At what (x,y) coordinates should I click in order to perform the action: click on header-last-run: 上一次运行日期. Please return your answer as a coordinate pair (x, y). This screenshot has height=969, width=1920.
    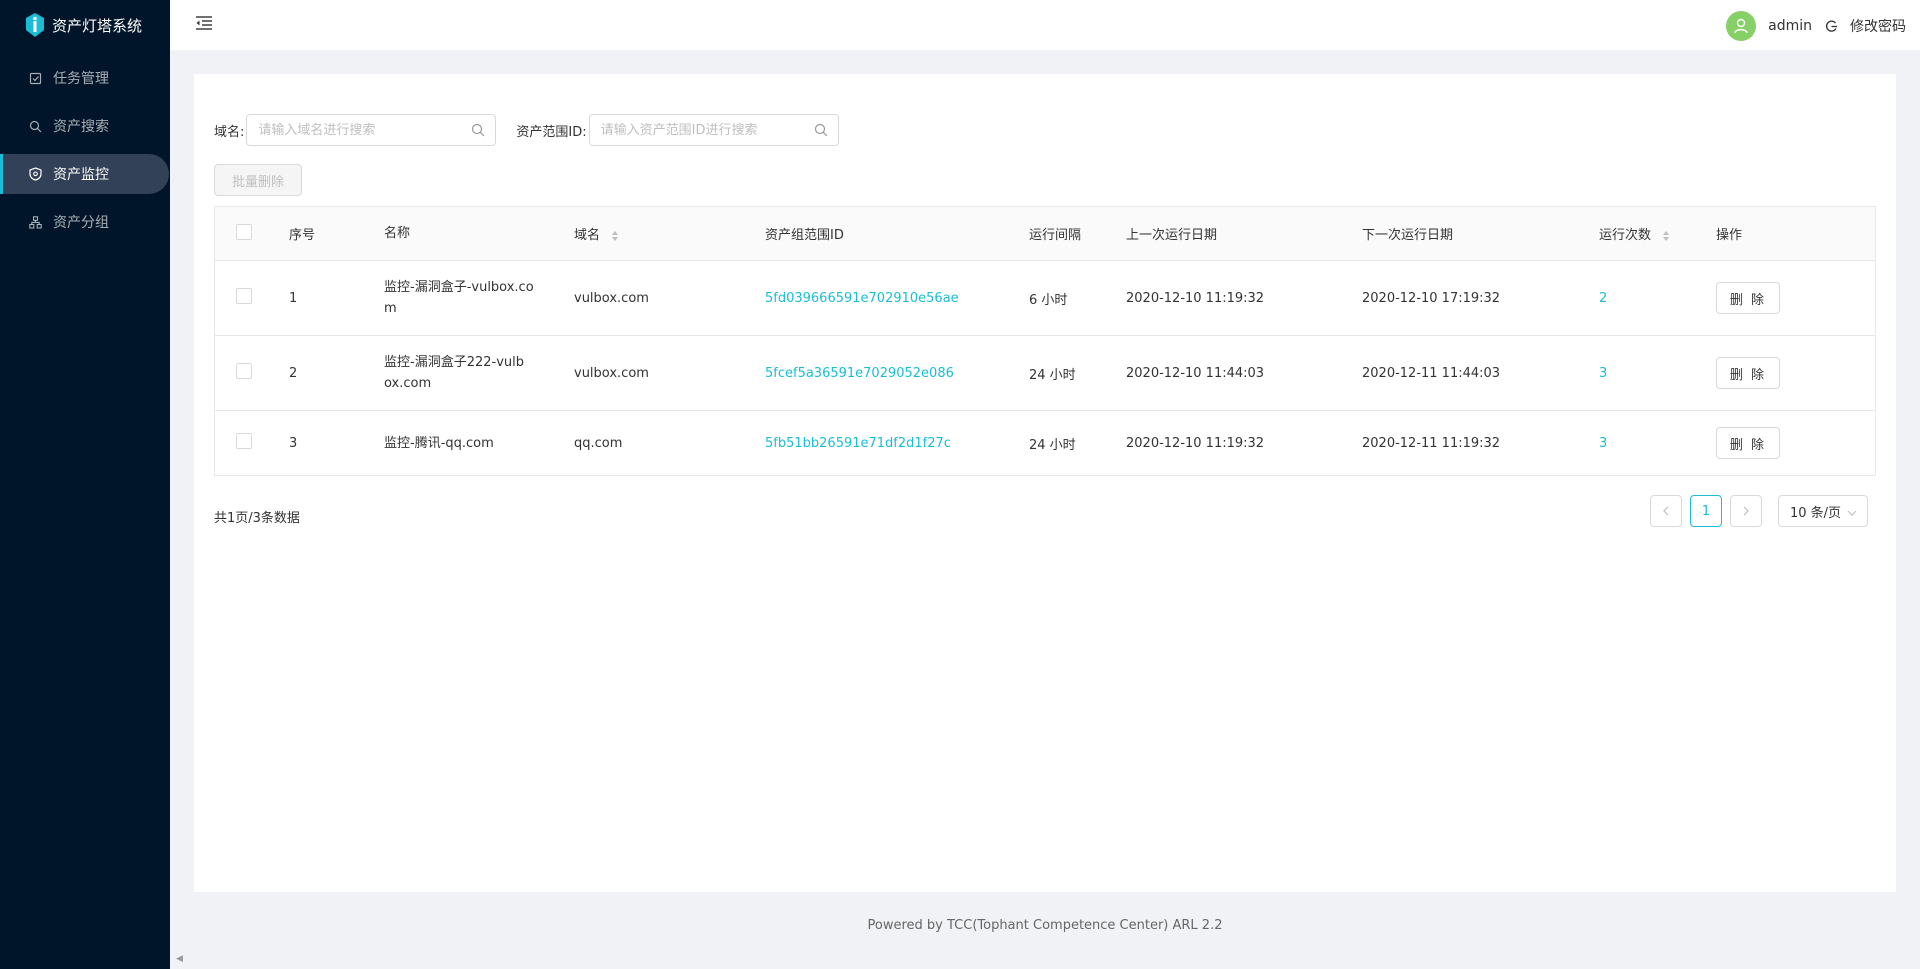
    Looking at the image, I should click on (1172, 235).